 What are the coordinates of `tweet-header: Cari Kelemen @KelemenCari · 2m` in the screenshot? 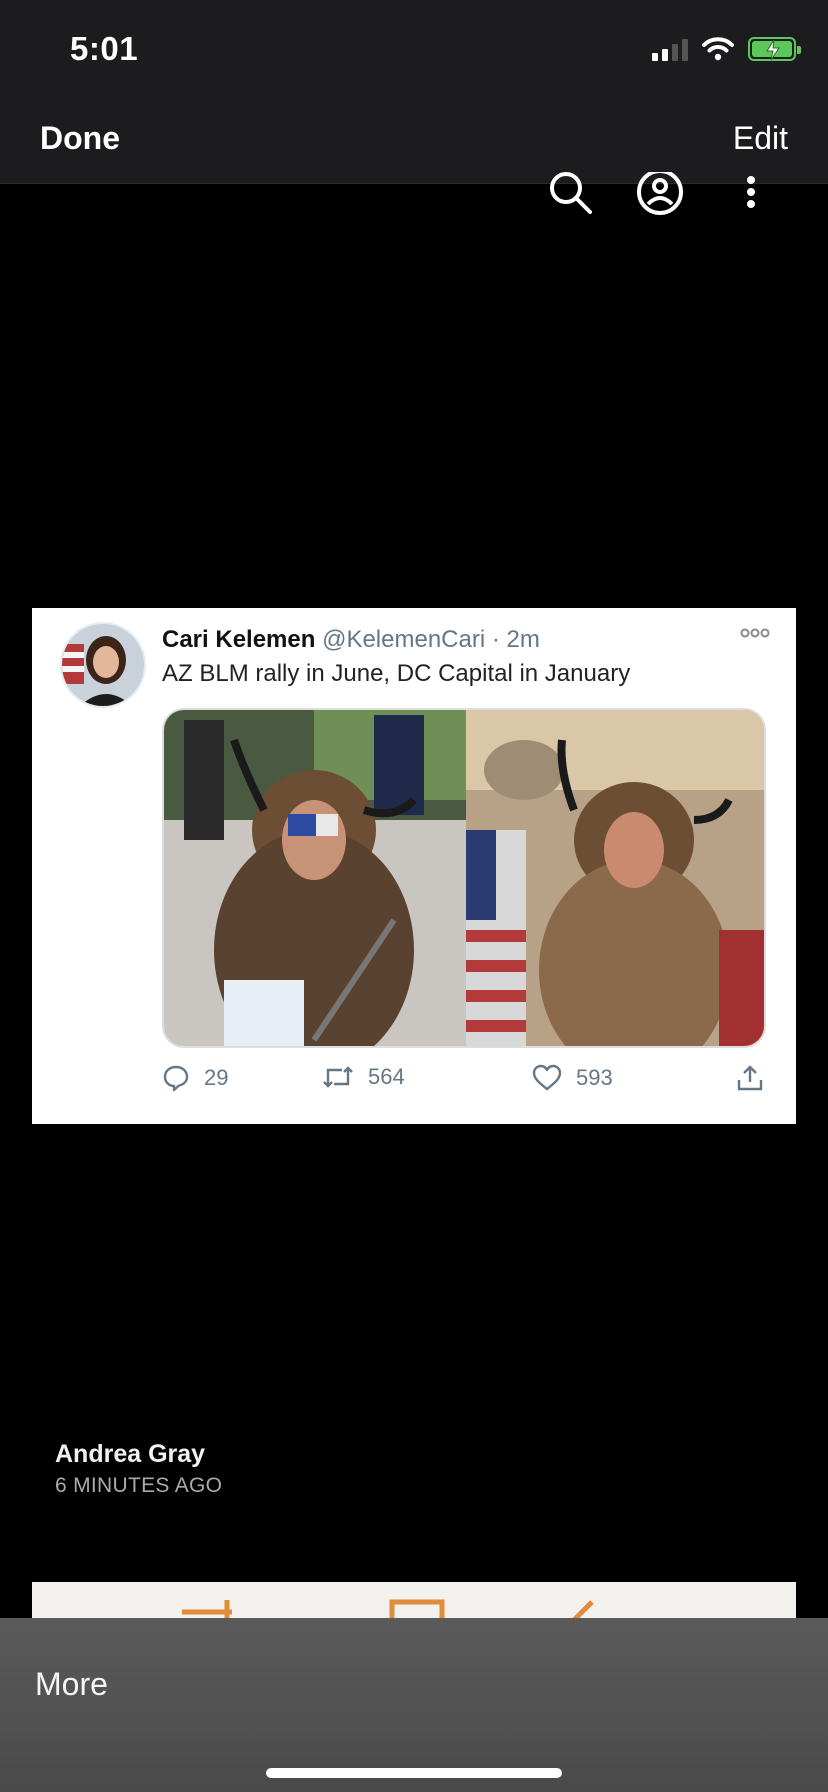 It's located at (351, 640).